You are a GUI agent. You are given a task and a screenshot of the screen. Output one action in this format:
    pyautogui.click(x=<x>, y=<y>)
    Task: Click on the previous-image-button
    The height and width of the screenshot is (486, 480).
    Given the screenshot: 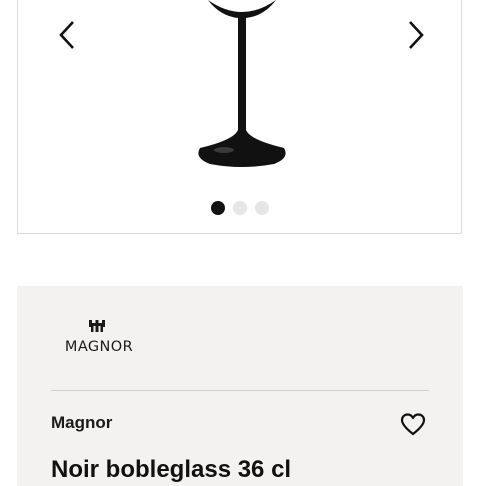 What is the action you would take?
    pyautogui.click(x=67, y=35)
    